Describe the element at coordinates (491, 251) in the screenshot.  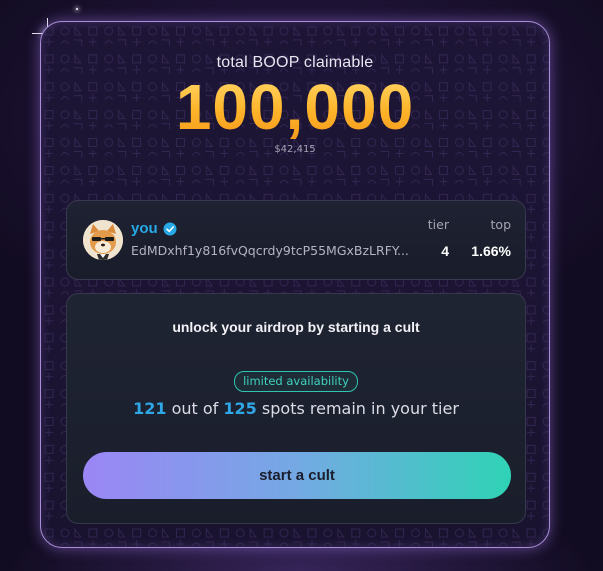
I see `top-percent-value: 1.66%` at that location.